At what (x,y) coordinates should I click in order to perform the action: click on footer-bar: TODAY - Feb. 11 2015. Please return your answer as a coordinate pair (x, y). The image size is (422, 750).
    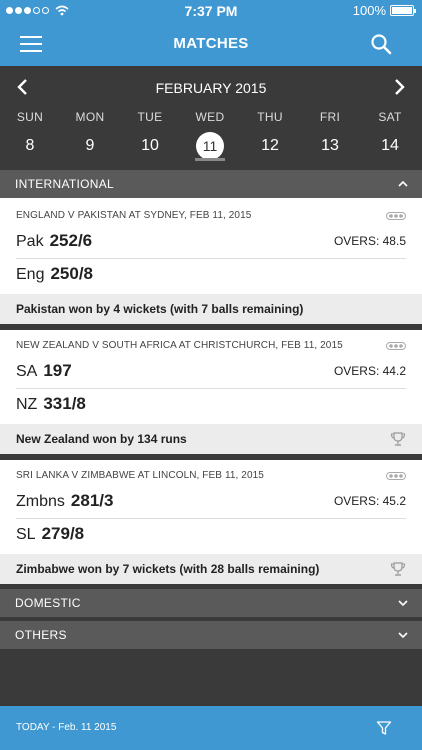
    Looking at the image, I should click on (211, 728).